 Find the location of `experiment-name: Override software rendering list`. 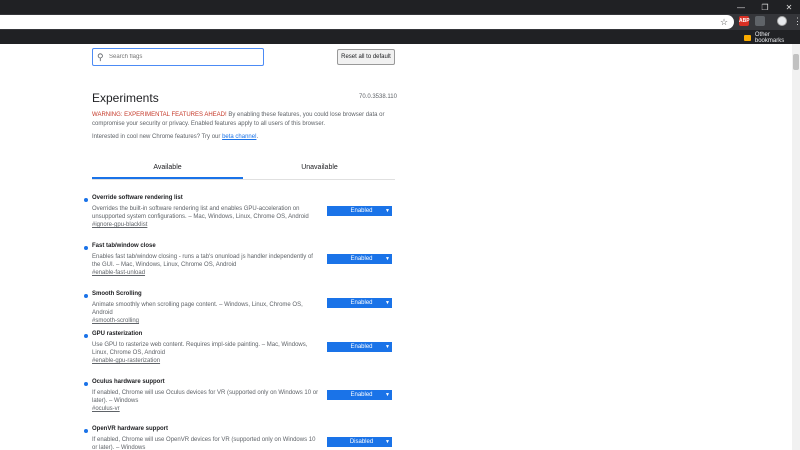

experiment-name: Override software rendering list is located at coordinates (137, 198).